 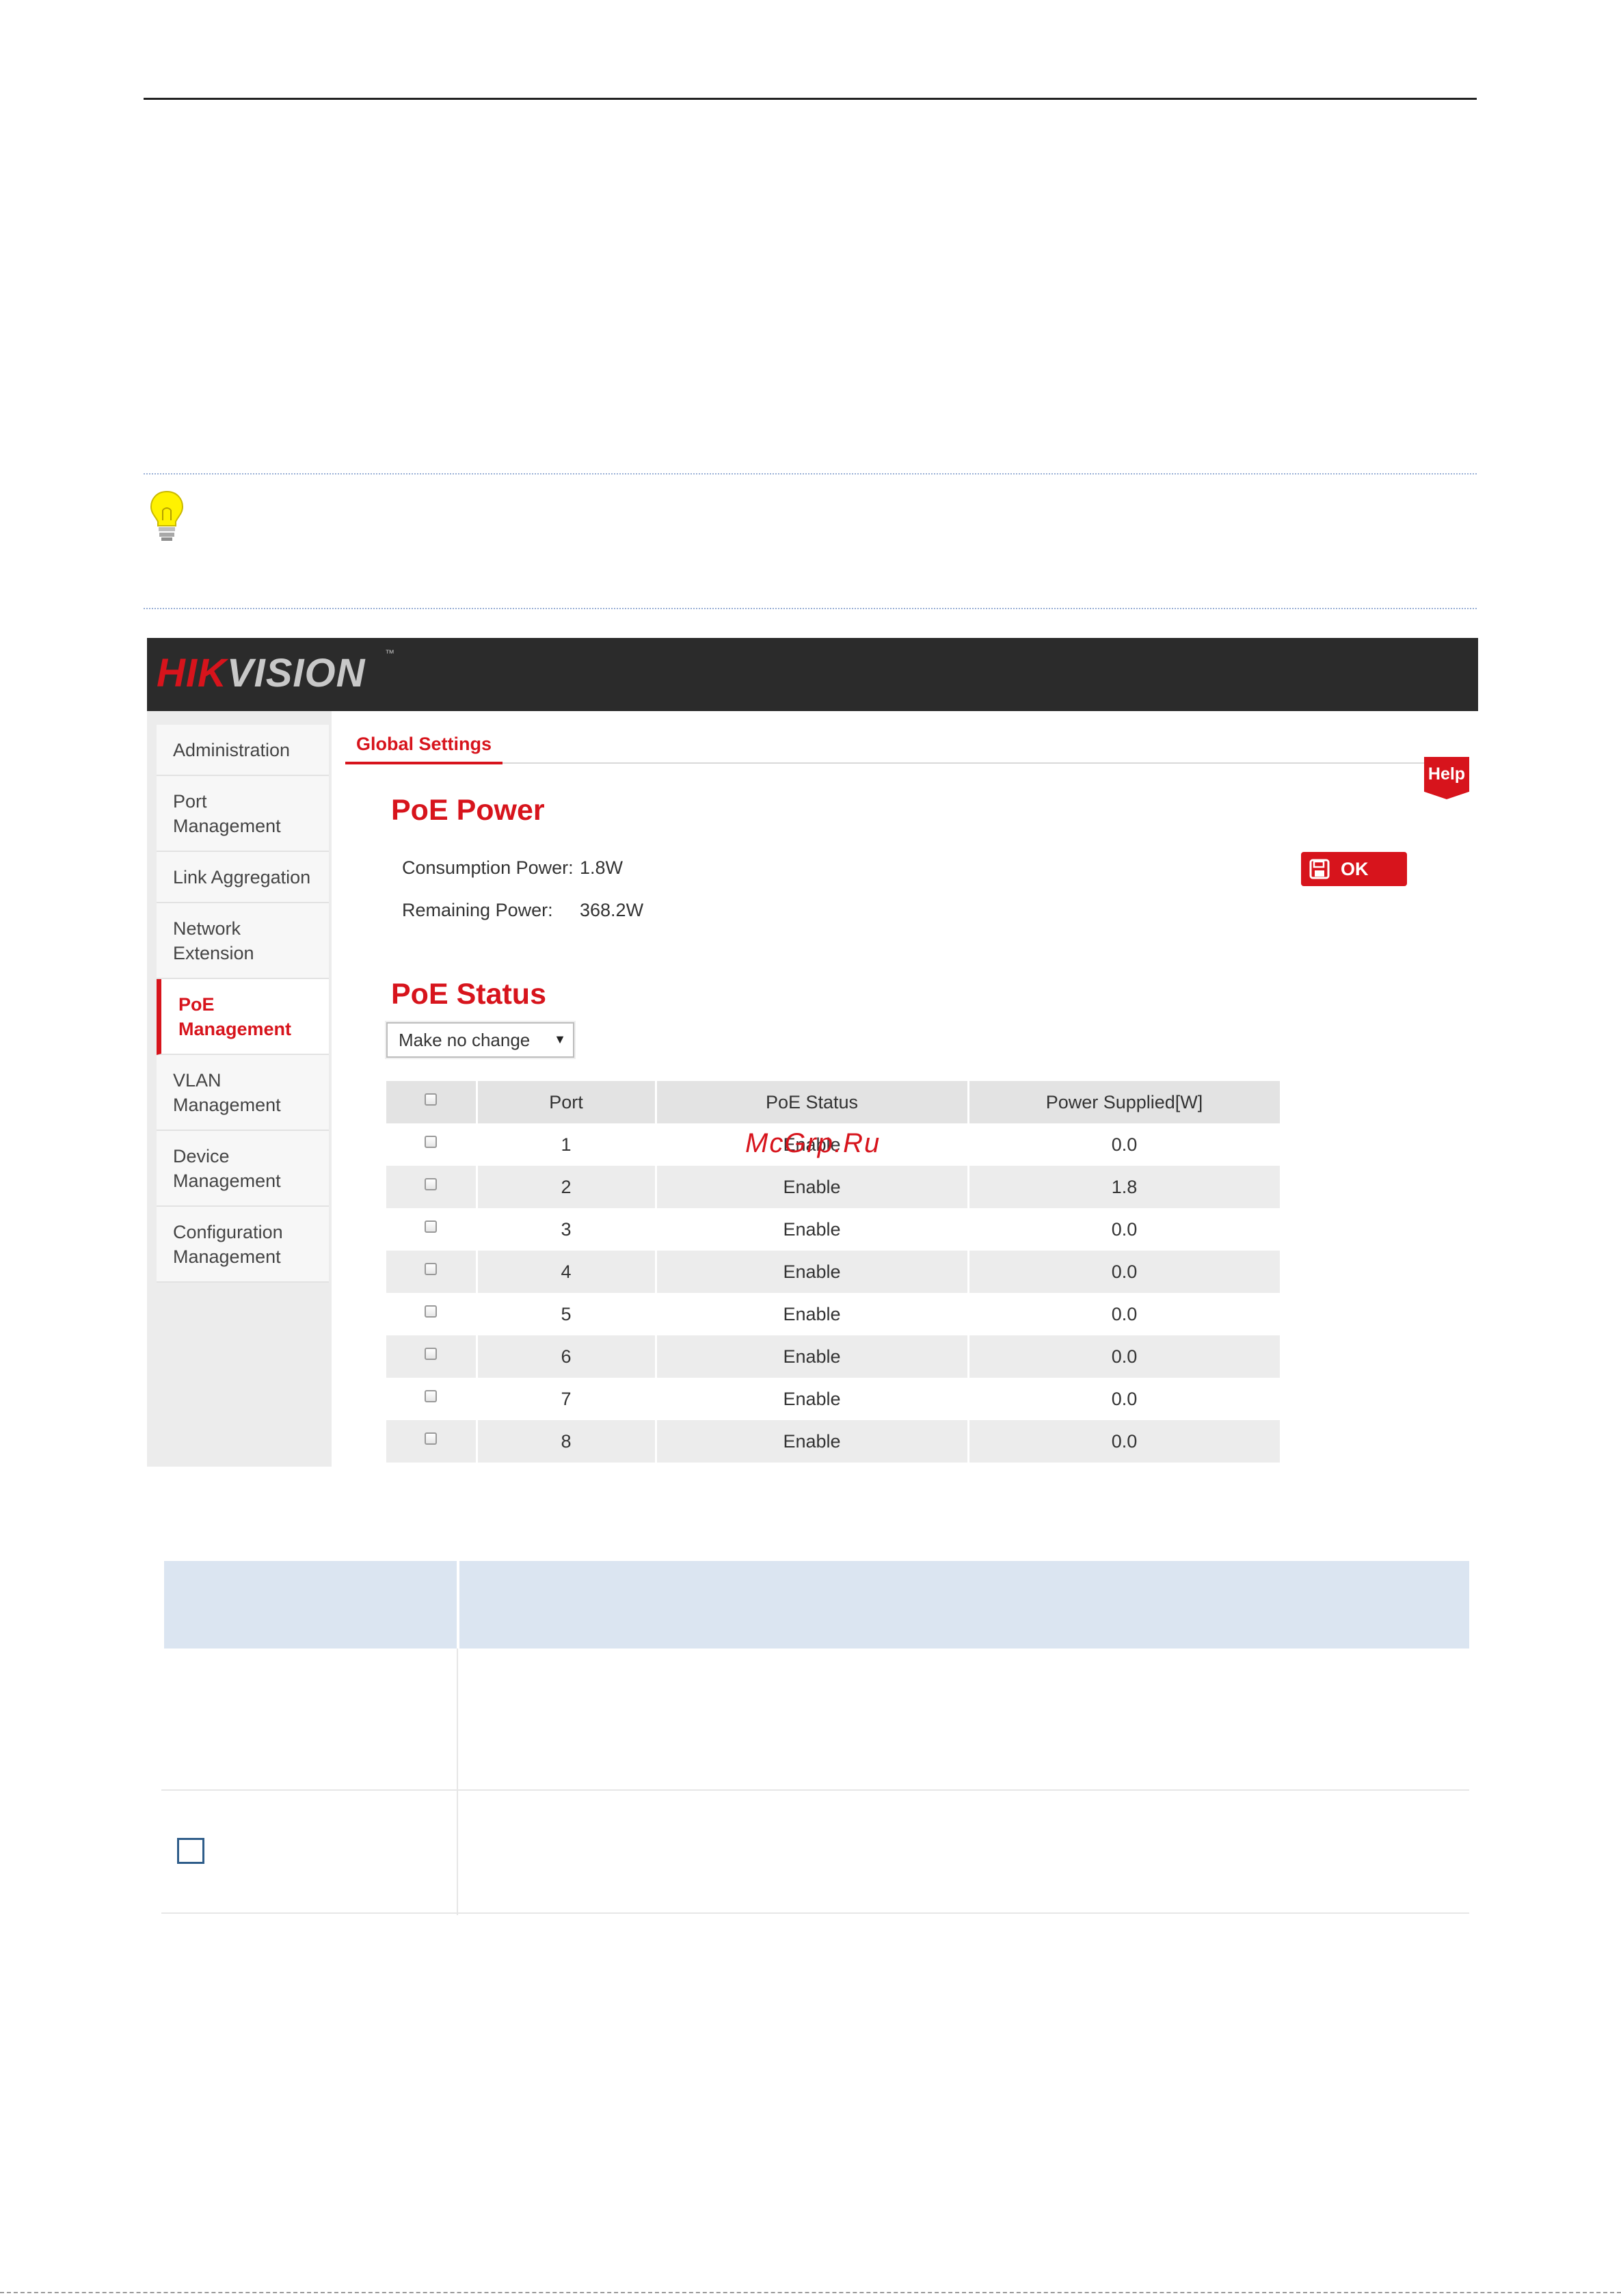 I want to click on watermark: McGrp.Ru, so click(x=813, y=1143).